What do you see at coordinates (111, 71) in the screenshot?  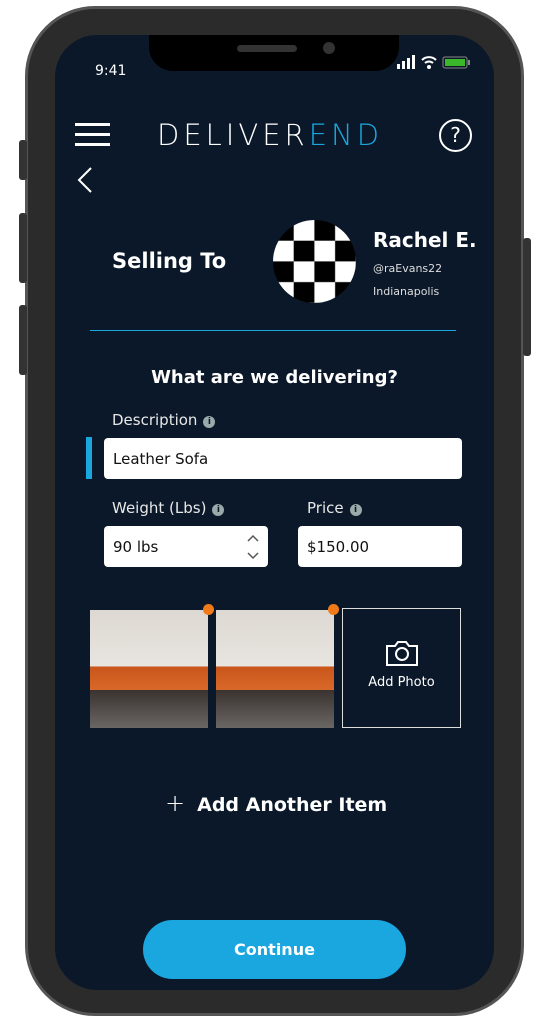 I see `status-time: 9:41` at bounding box center [111, 71].